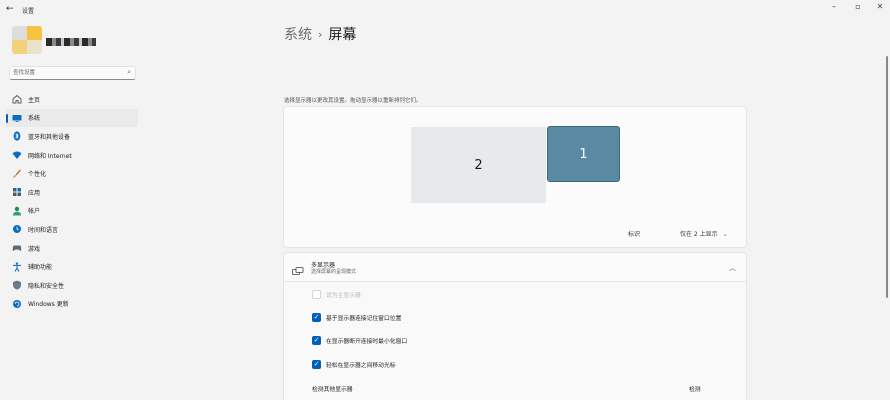 This screenshot has height=400, width=890. What do you see at coordinates (332, 390) in the screenshot?
I see `detect-other-display-label: 检测其他显示器` at bounding box center [332, 390].